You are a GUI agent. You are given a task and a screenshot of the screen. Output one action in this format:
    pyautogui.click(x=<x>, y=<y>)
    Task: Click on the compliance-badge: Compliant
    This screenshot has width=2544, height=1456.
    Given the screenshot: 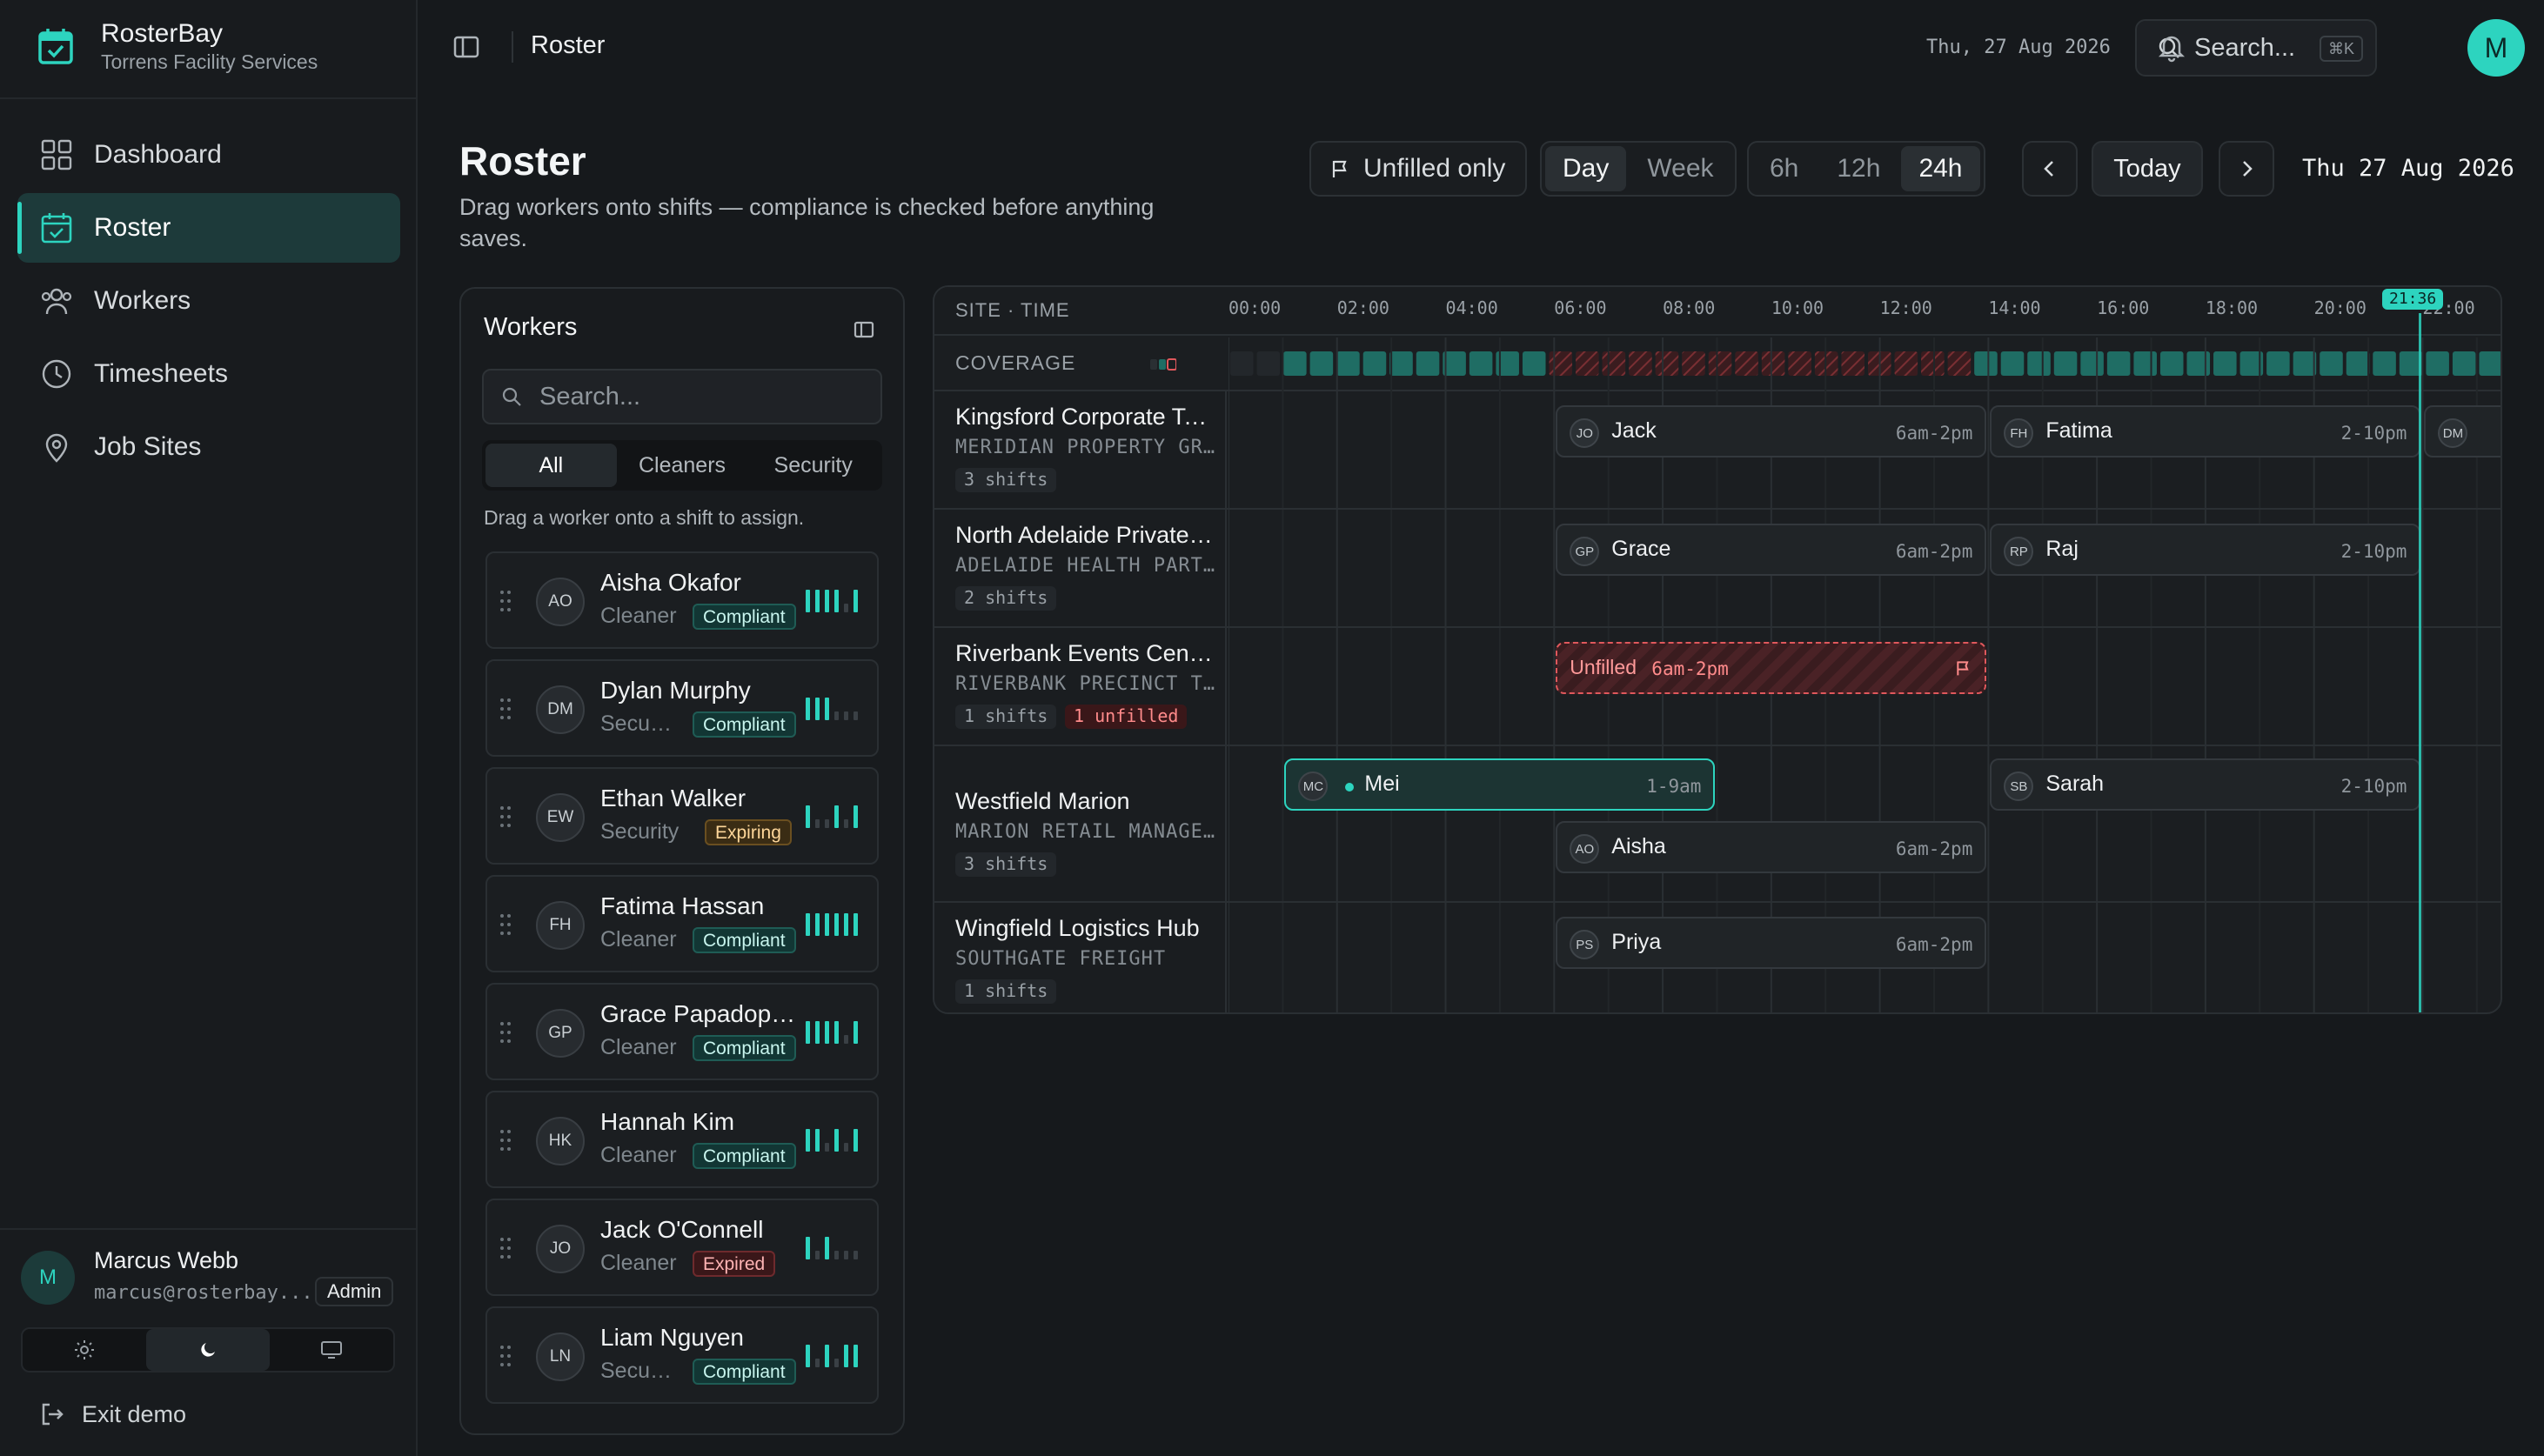 What is the action you would take?
    pyautogui.click(x=744, y=724)
    